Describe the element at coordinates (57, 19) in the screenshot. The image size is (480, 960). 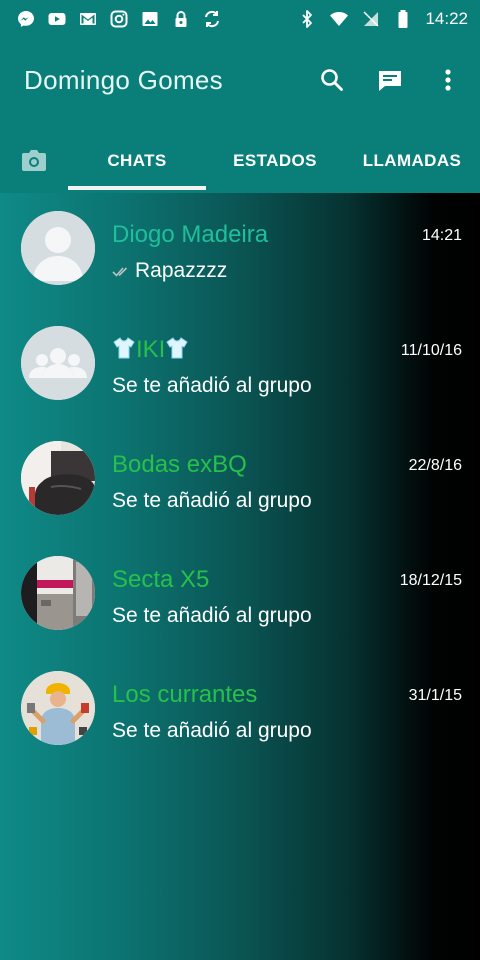
I see `youtube-icon` at that location.